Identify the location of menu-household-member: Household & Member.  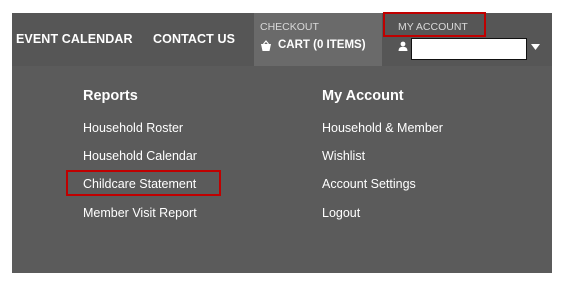
(382, 128).